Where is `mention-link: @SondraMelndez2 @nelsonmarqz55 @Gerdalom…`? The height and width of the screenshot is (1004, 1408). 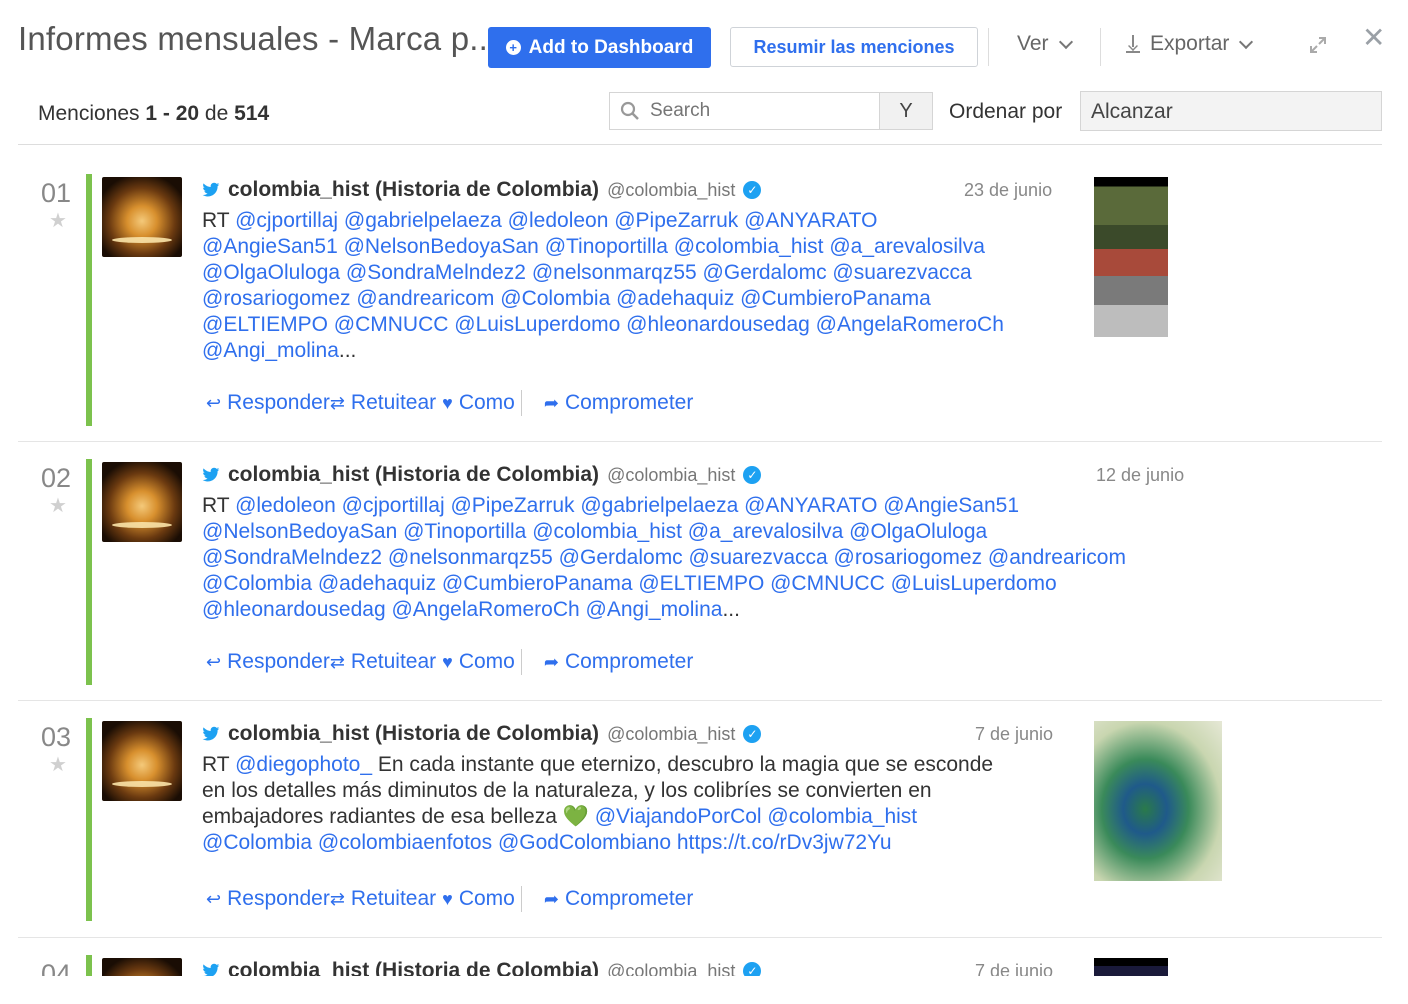 mention-link: @SondraMelndez2 @nelsonmarqz55 @Gerdalom… is located at coordinates (664, 557).